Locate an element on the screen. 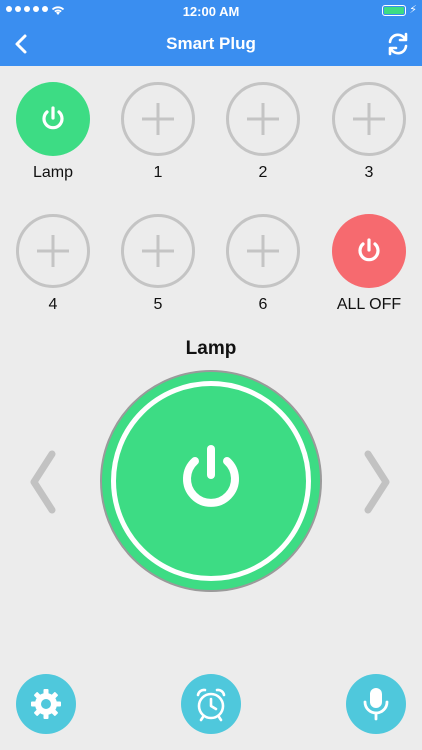 This screenshot has width=422, height=750. plug-slot-lamp: Lamp is located at coordinates (53, 132).